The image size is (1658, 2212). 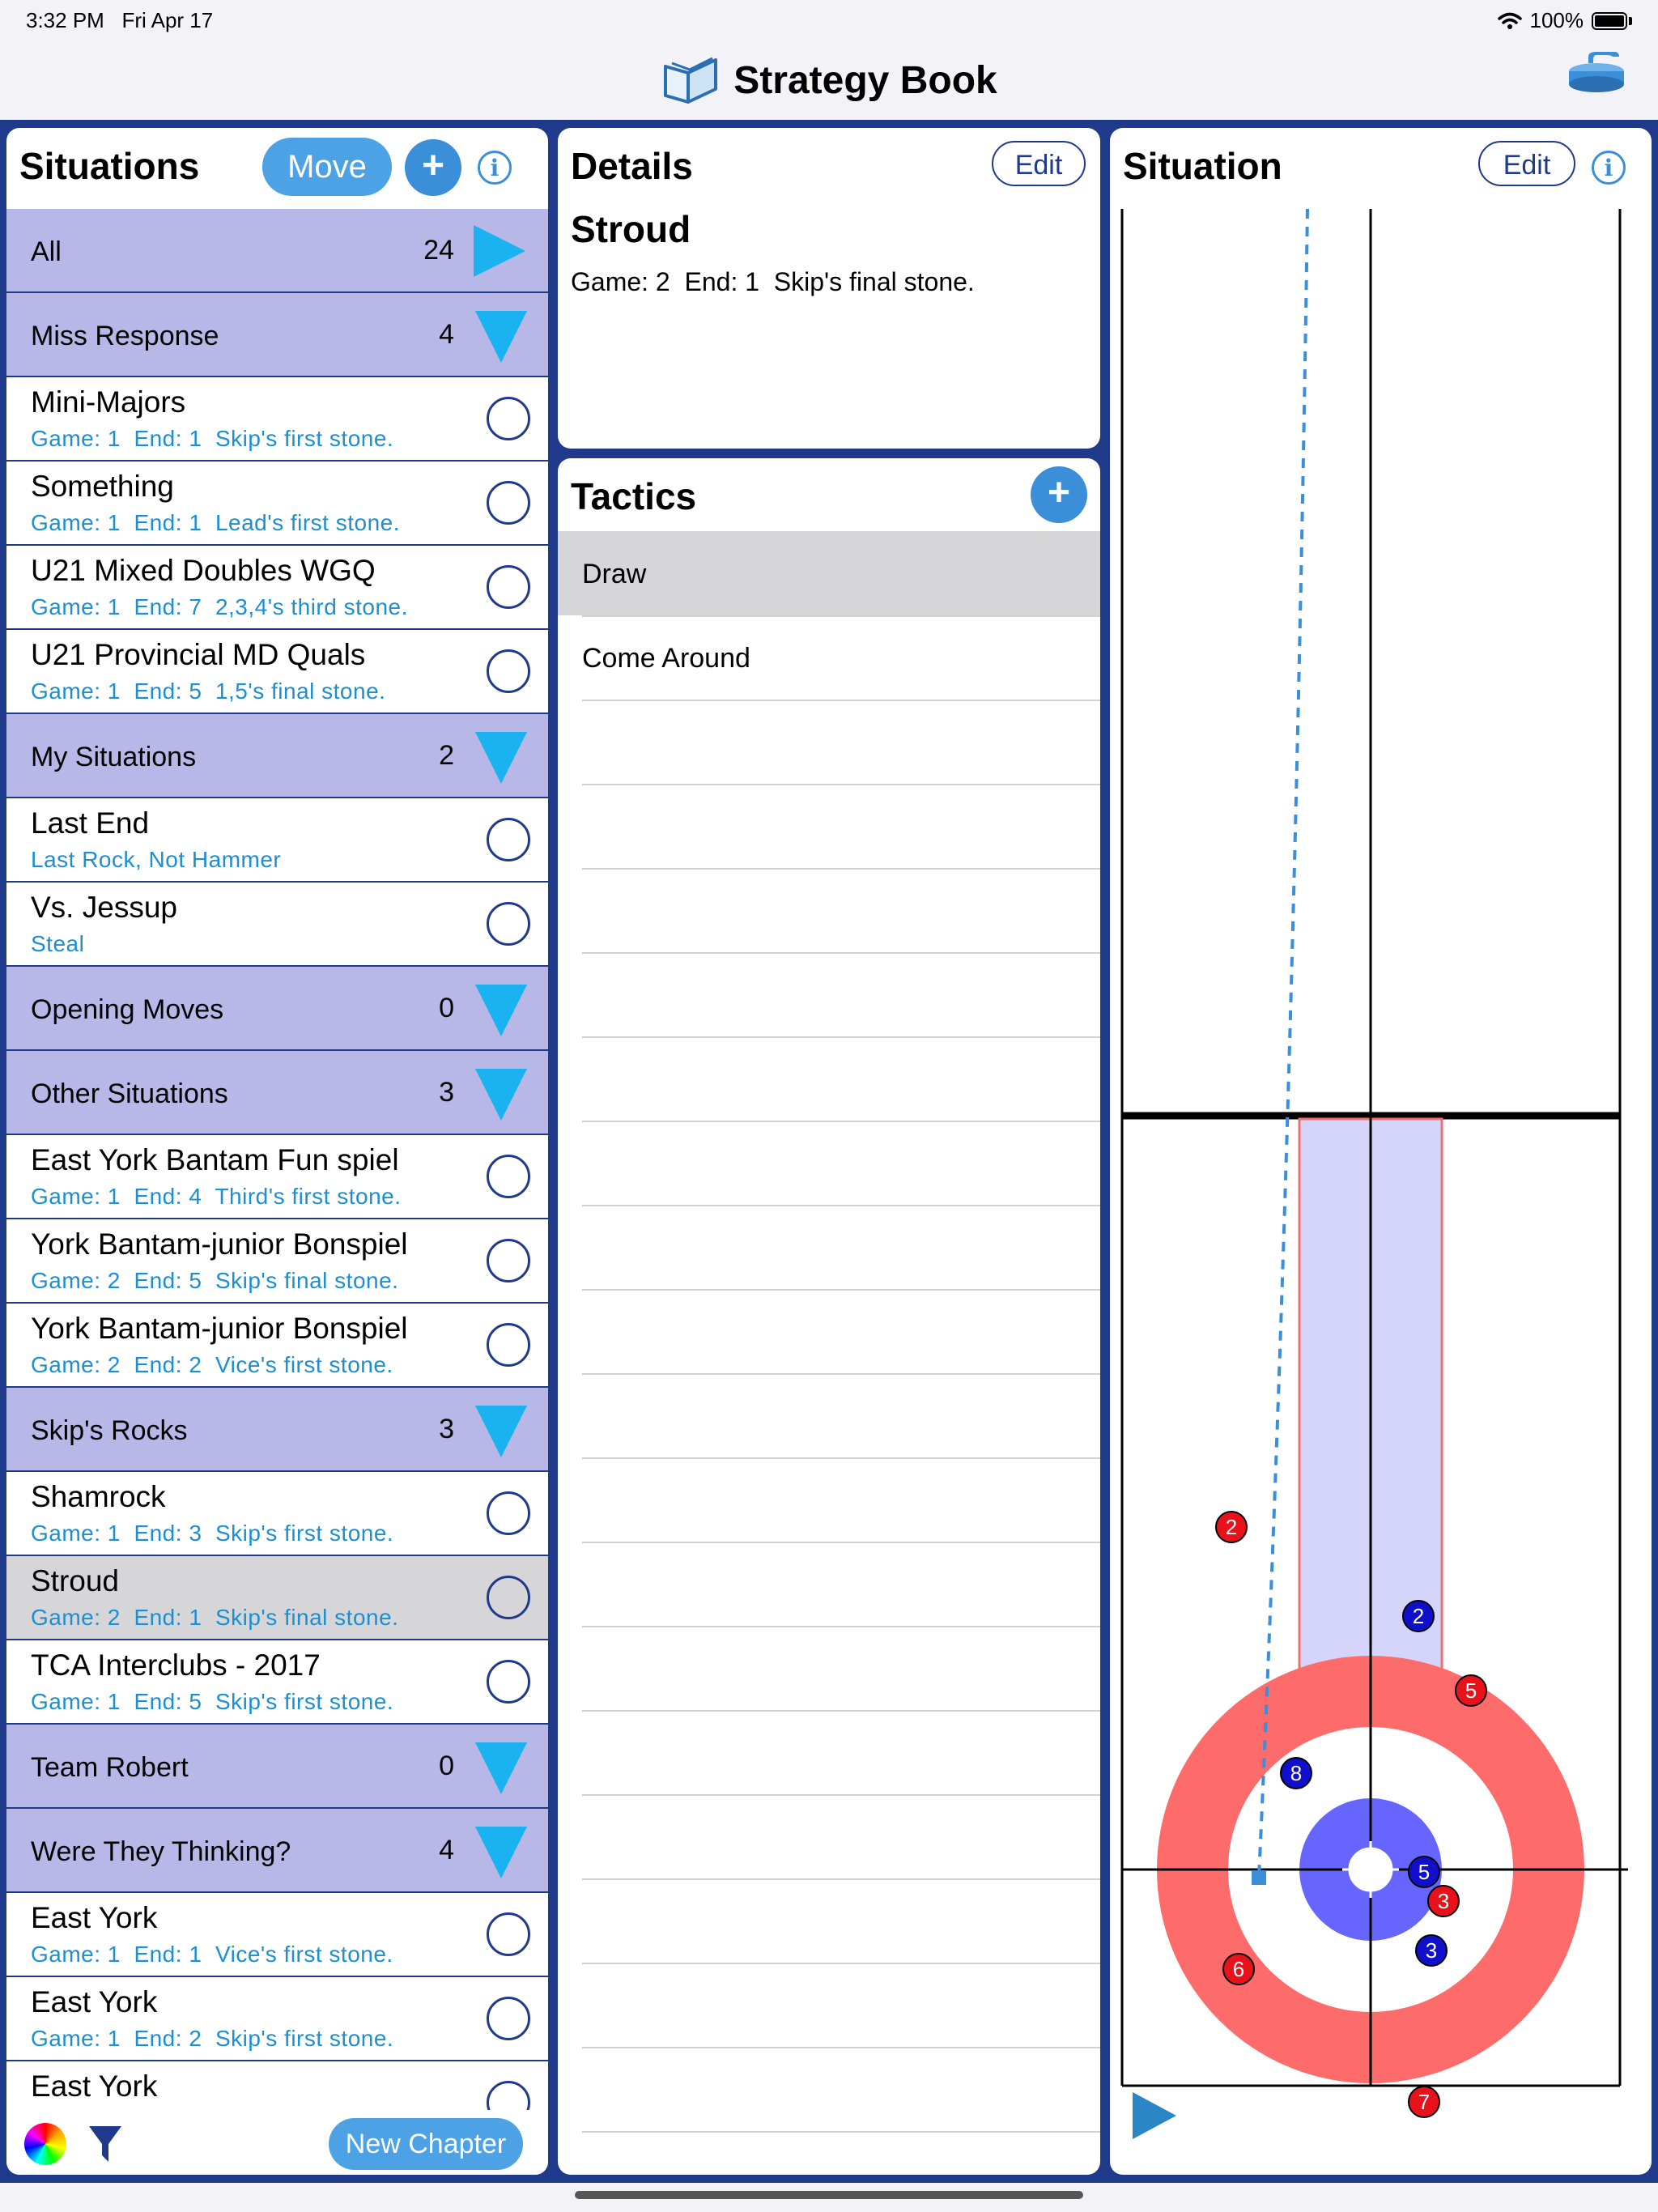 What do you see at coordinates (198, 655) in the screenshot?
I see `situation-item-title: U21 Provincial MD Quals` at bounding box center [198, 655].